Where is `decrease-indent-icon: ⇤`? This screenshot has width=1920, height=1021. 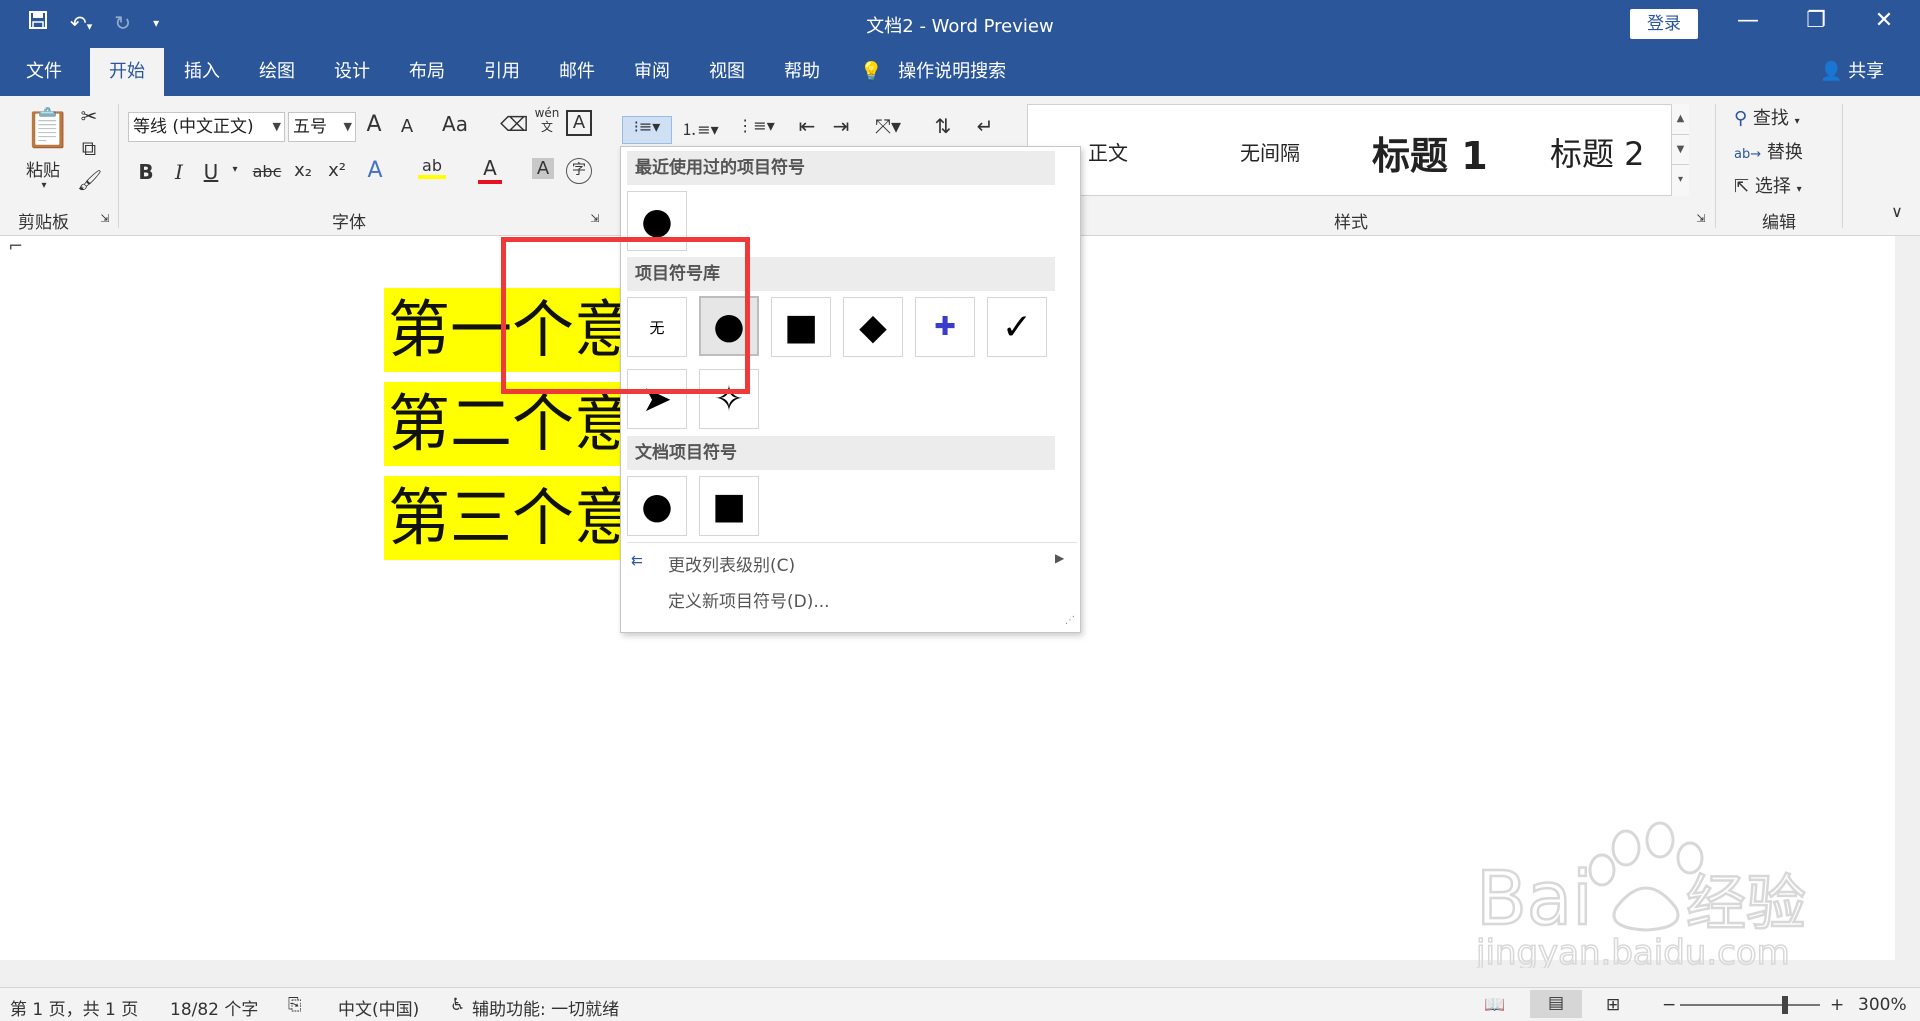
decrease-indent-icon: ⇤ is located at coordinates (807, 126).